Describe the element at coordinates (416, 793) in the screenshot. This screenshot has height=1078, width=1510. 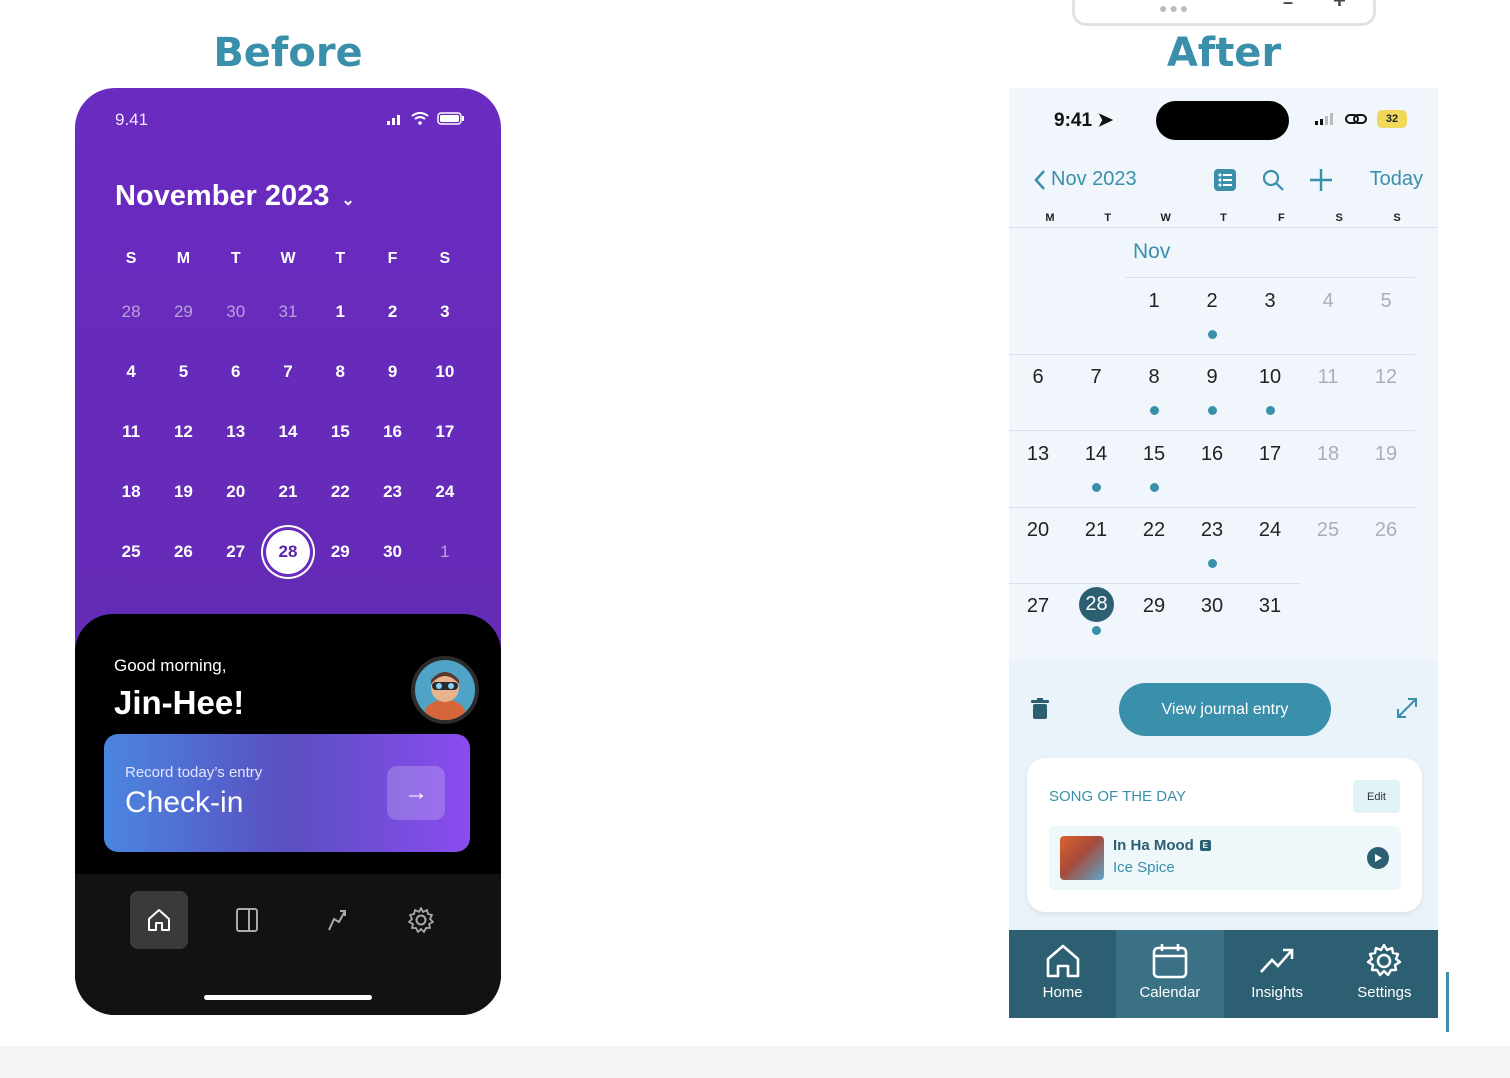
I see `checkin-arrow-button: →` at that location.